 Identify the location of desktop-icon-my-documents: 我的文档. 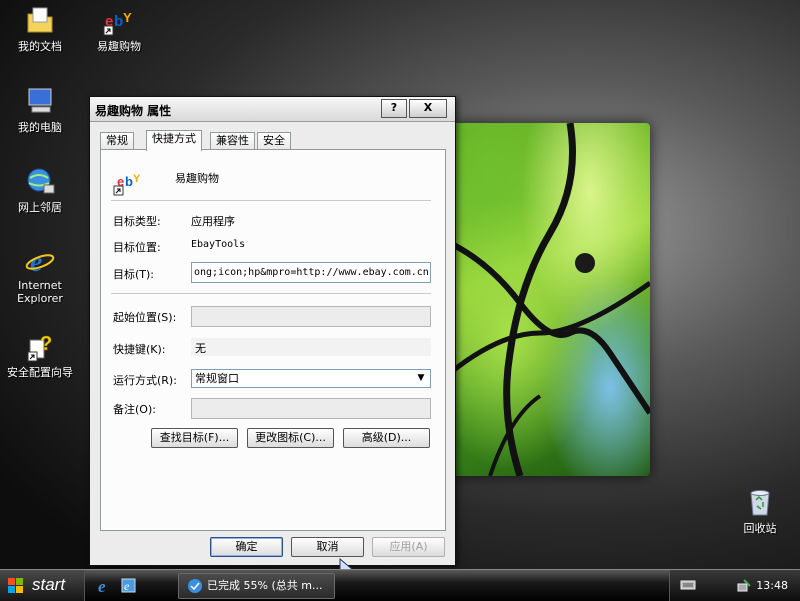
(40, 29).